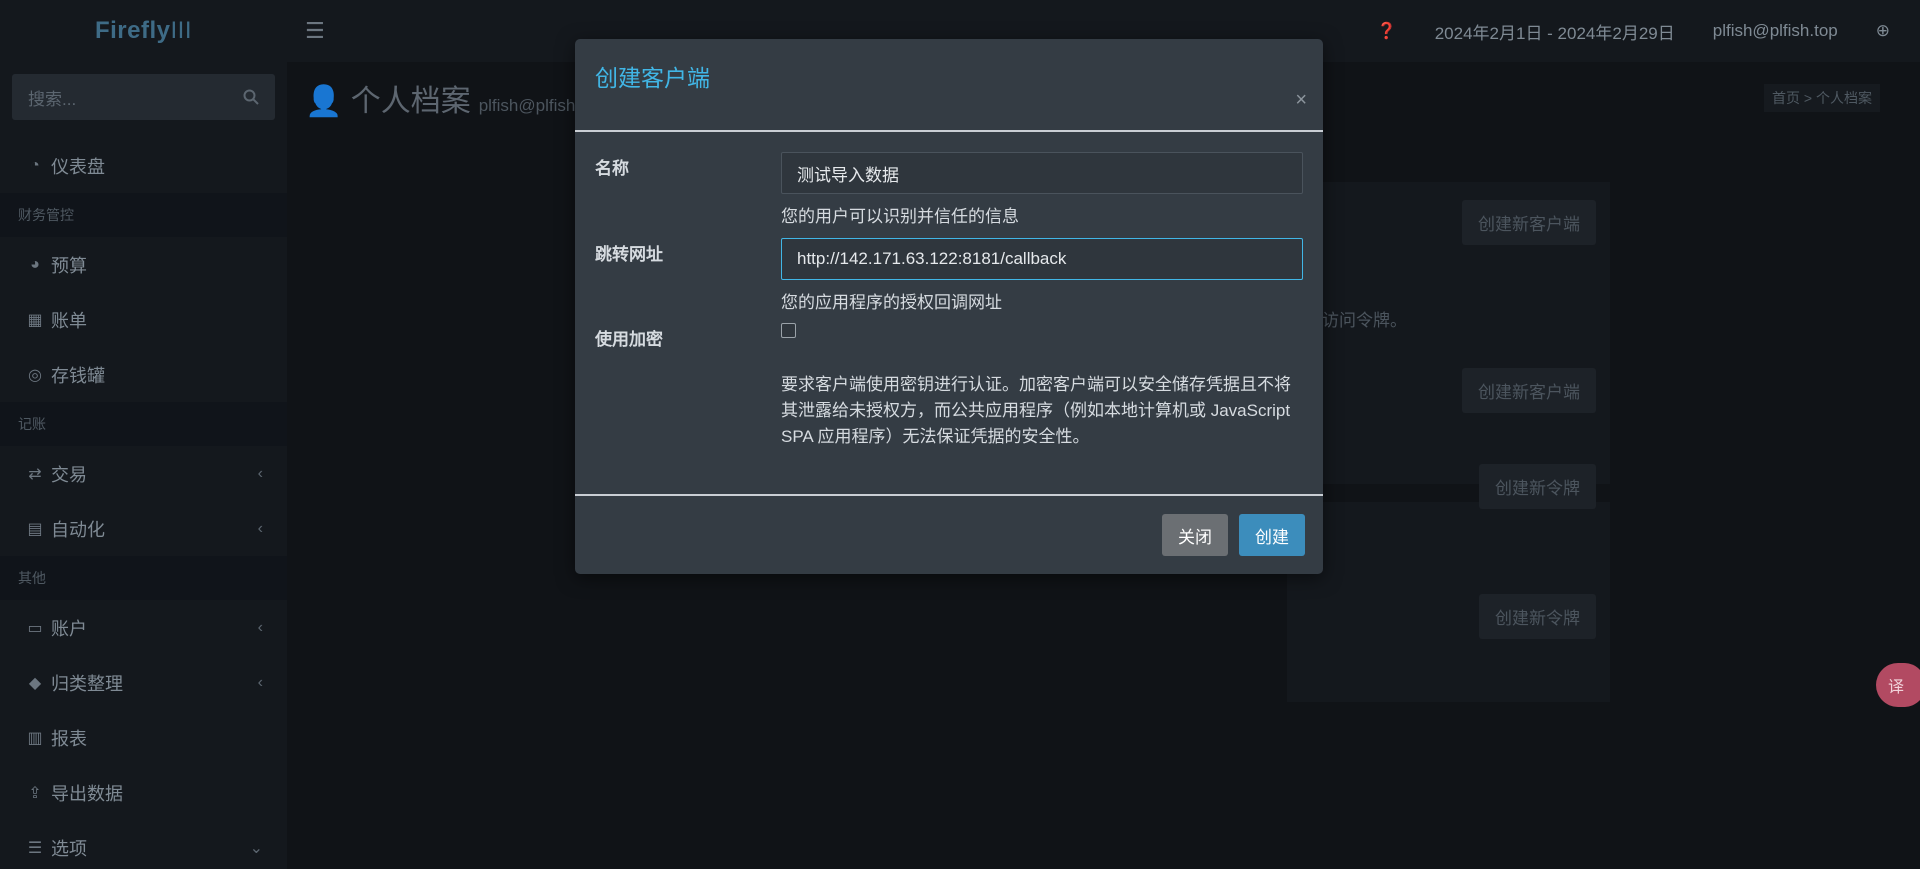  What do you see at coordinates (143, 424) in the screenshot?
I see `sidebar-section-header: 记账` at bounding box center [143, 424].